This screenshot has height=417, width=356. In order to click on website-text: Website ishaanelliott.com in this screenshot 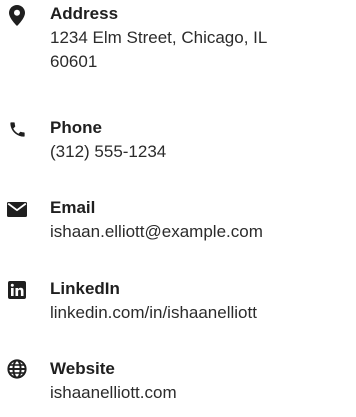, I will do `click(203, 381)`.